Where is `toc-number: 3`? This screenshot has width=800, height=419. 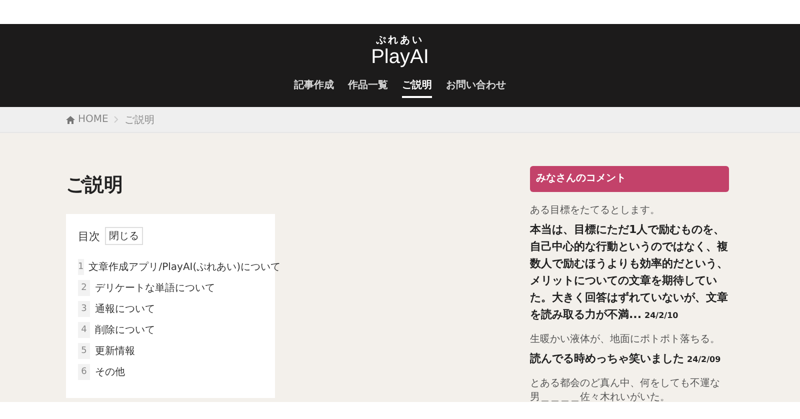 toc-number: 3 is located at coordinates (84, 309).